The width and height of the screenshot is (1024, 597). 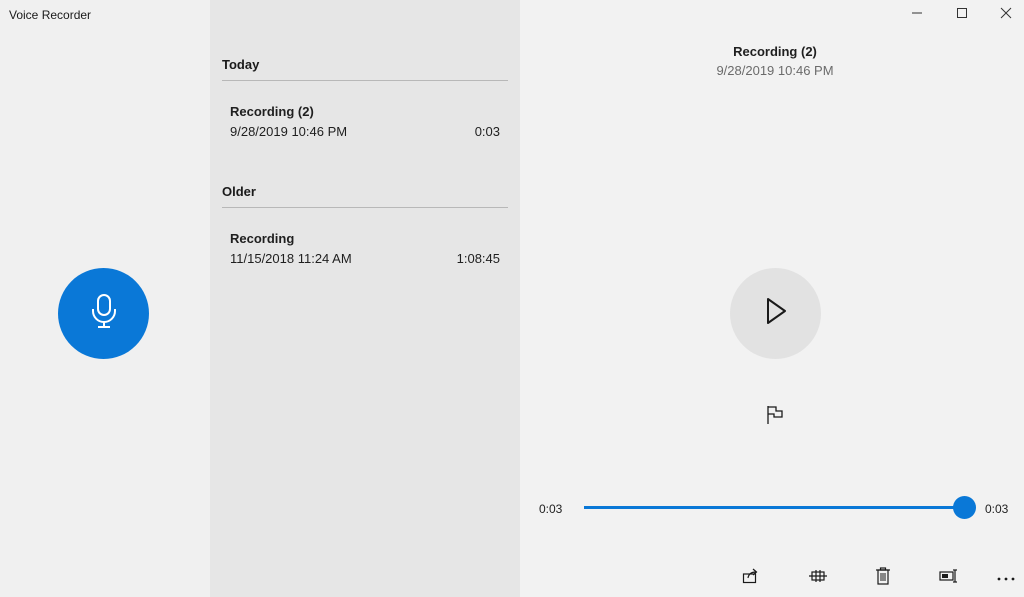 What do you see at coordinates (551, 509) in the screenshot?
I see `current-time: 0:03` at bounding box center [551, 509].